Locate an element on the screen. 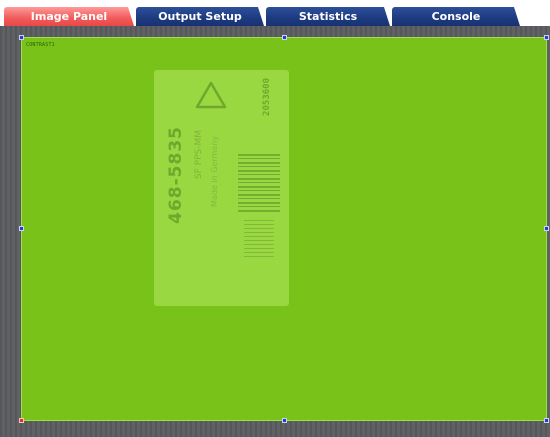 This screenshot has width=550, height=437. label-line-2: Made in Germany is located at coordinates (214, 171).